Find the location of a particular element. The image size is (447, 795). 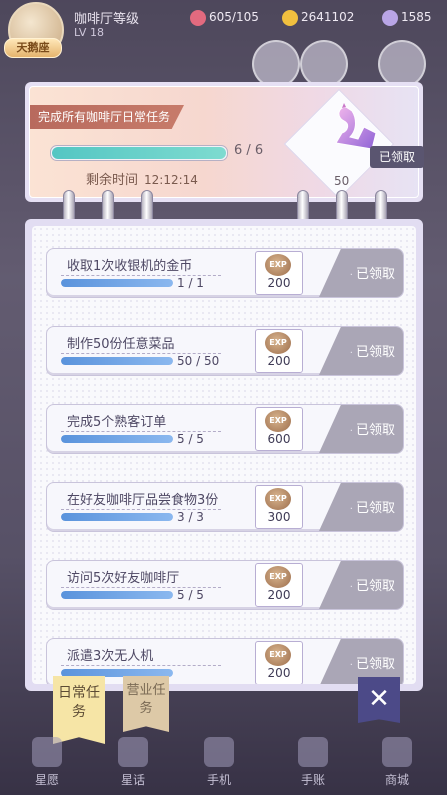

exp-reward: EXP 600 is located at coordinates (279, 429).